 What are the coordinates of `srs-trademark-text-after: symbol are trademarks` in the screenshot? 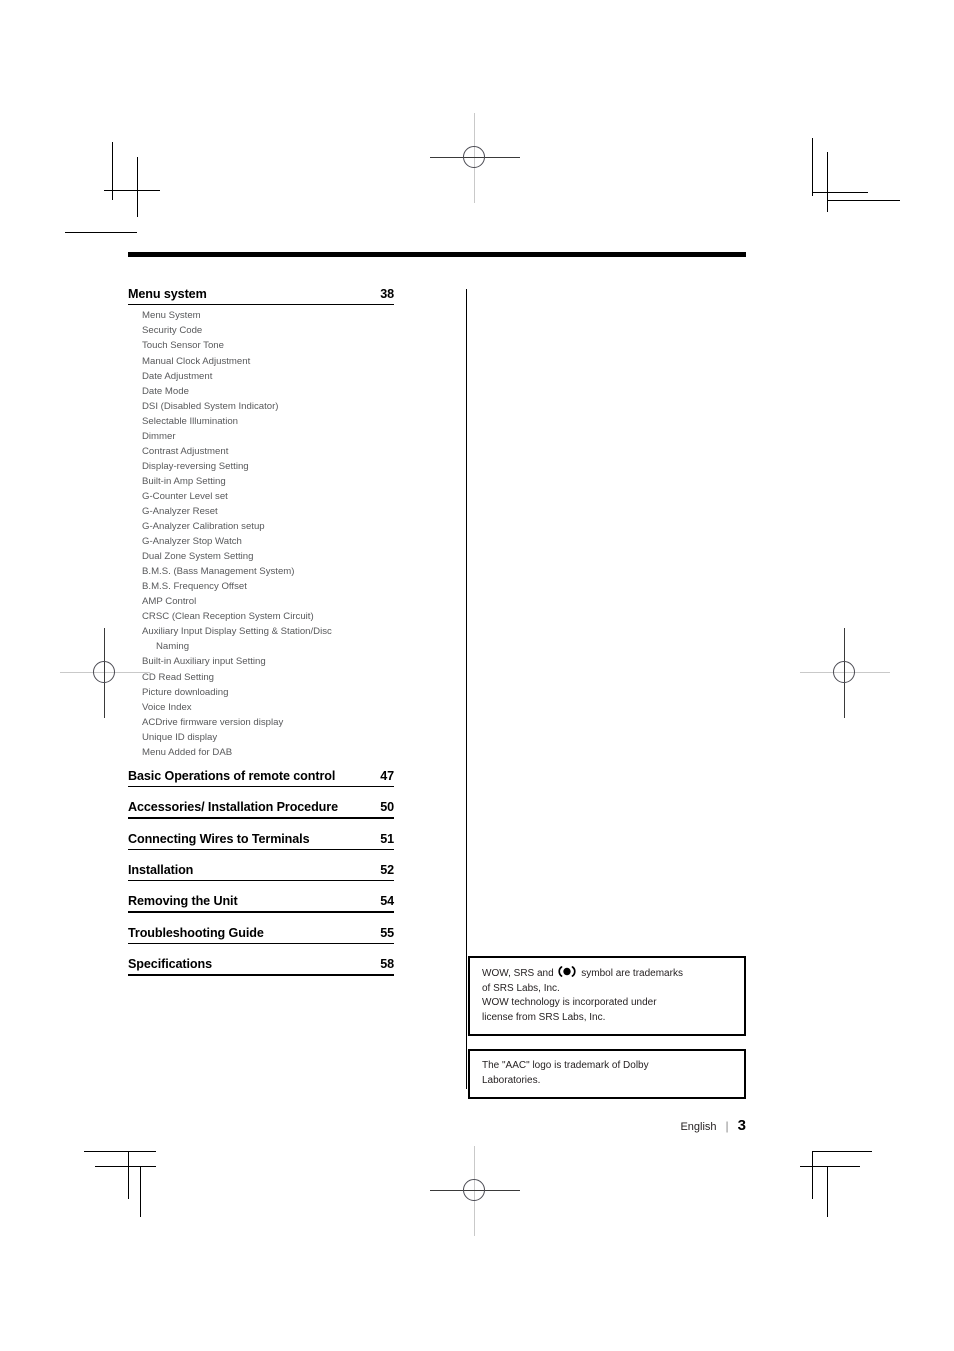 It's located at (632, 973).